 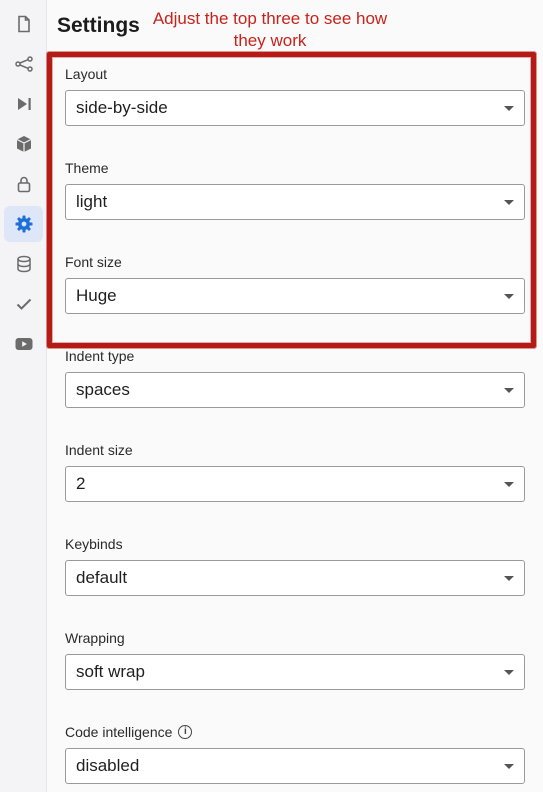 I want to click on activity-bar, so click(x=23, y=396).